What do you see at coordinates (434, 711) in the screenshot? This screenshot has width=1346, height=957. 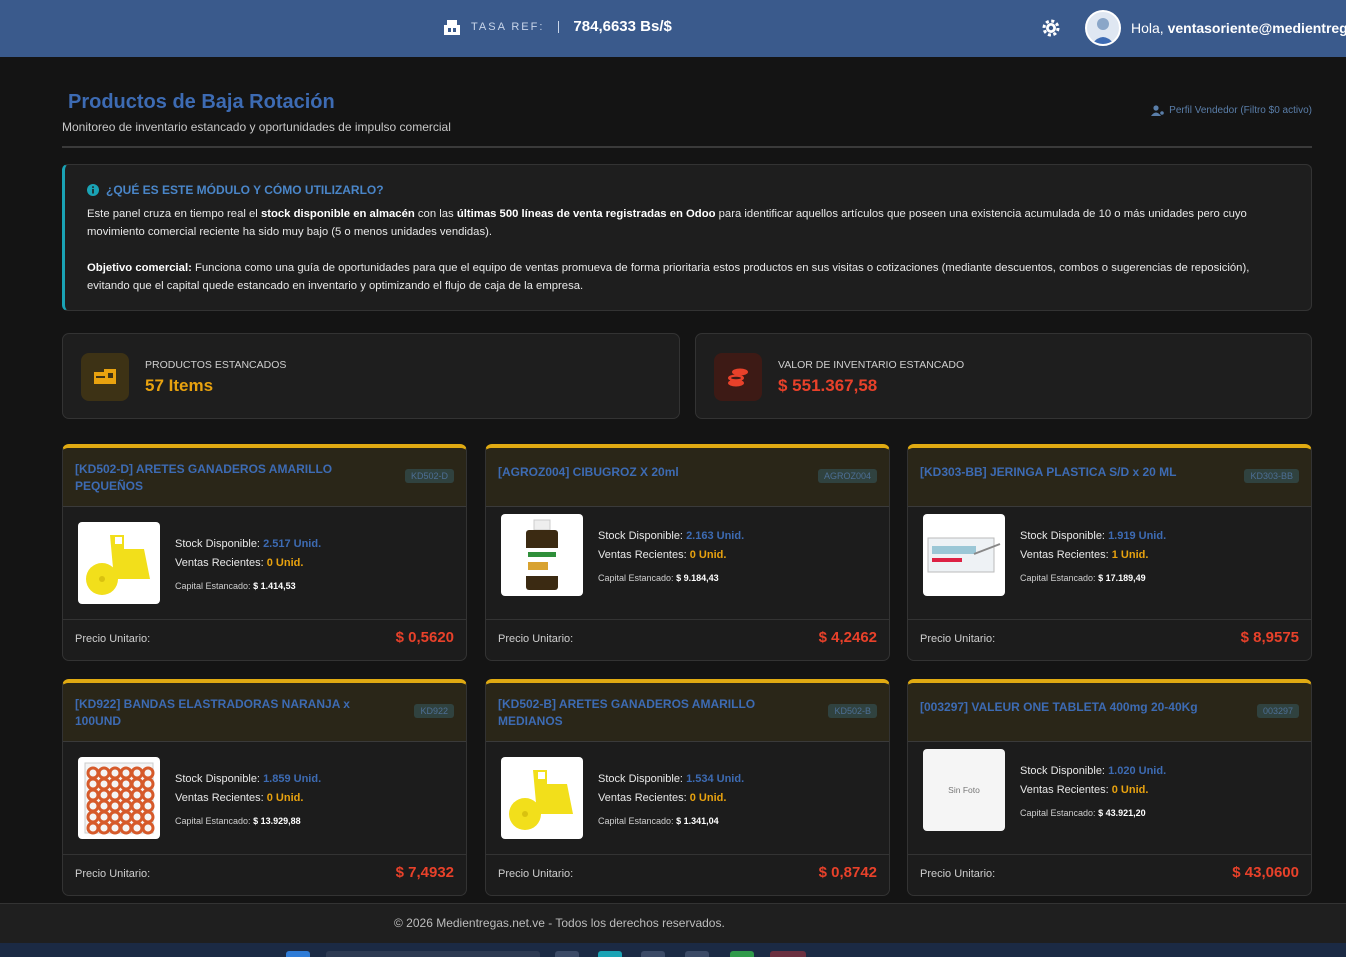 I see `product-code-badge: KD922` at bounding box center [434, 711].